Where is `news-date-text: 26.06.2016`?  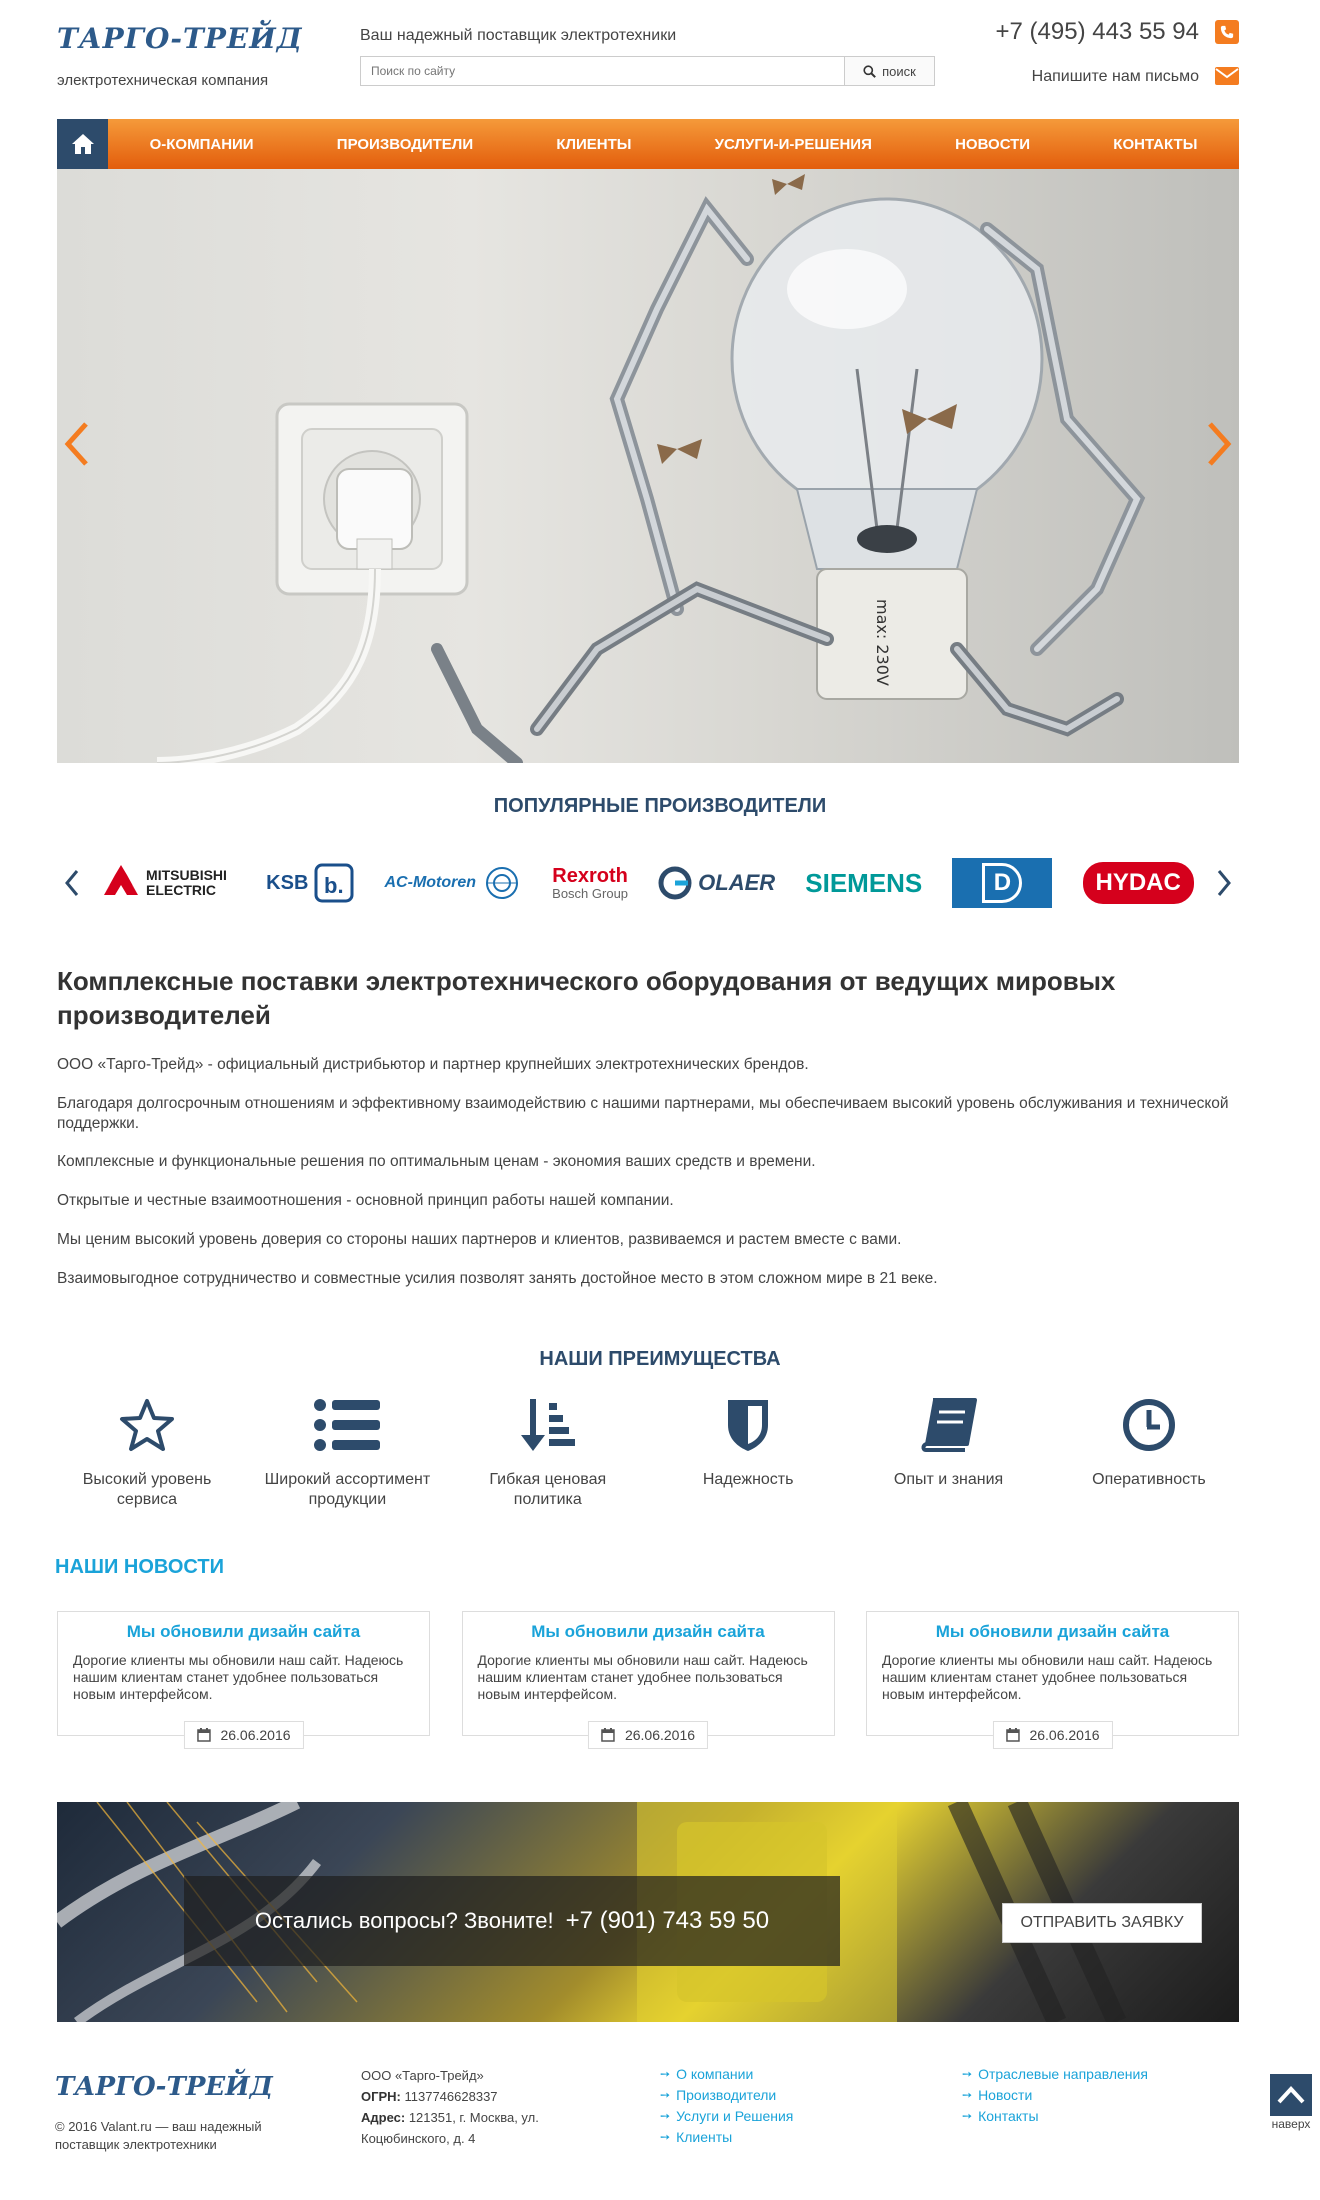
news-date-text: 26.06.2016 is located at coordinates (255, 1735).